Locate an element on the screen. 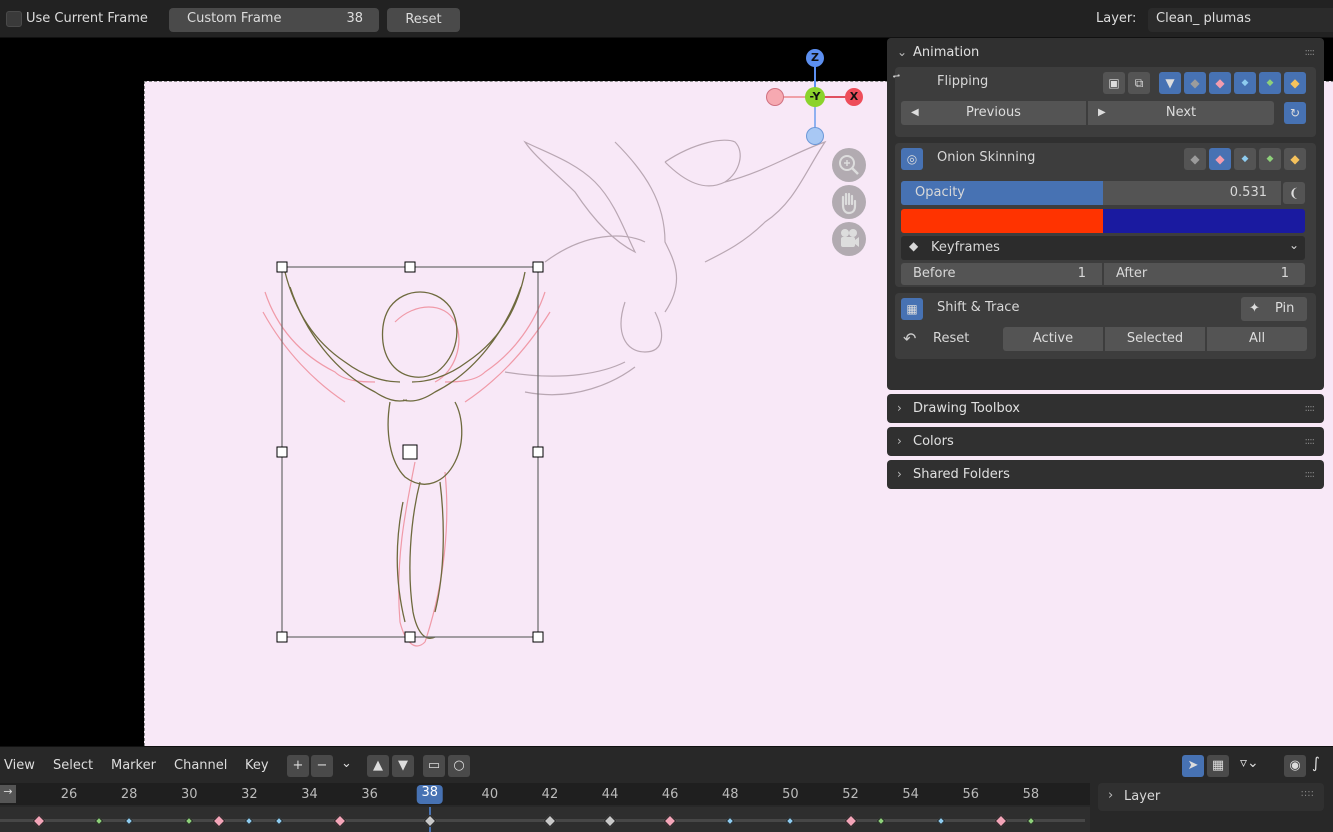  current-frame-indicator: 38 is located at coordinates (429, 794).